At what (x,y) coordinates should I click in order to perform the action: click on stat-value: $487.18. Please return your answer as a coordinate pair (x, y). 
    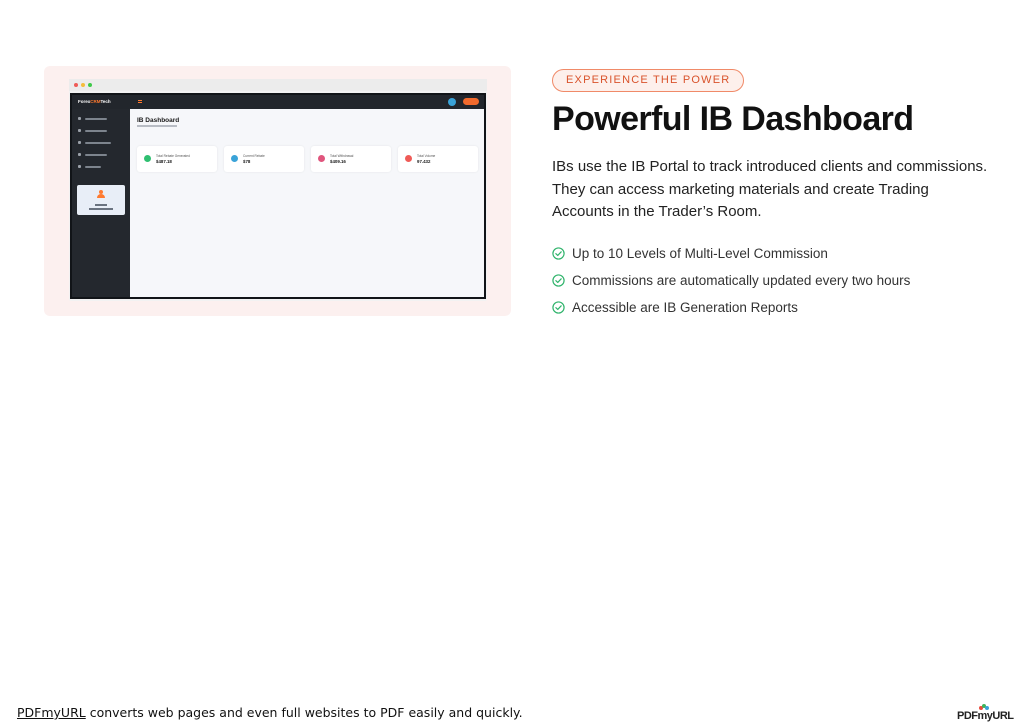
    Looking at the image, I should click on (164, 161).